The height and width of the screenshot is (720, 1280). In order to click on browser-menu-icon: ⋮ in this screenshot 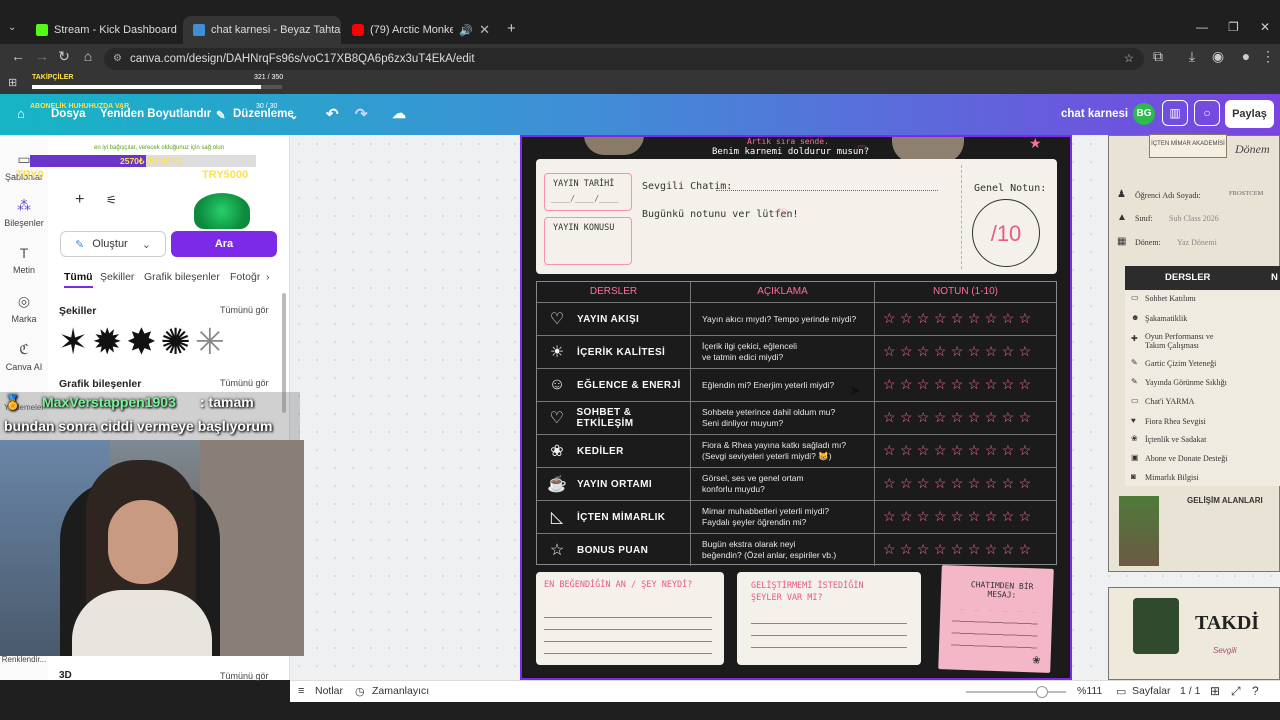, I will do `click(1268, 56)`.